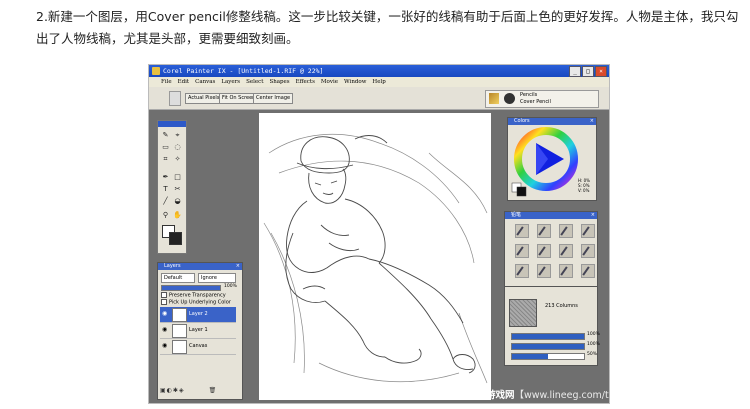 The width and height of the screenshot is (750, 409). What do you see at coordinates (279, 82) in the screenshot?
I see `menu-shapes: Shapes` at bounding box center [279, 82].